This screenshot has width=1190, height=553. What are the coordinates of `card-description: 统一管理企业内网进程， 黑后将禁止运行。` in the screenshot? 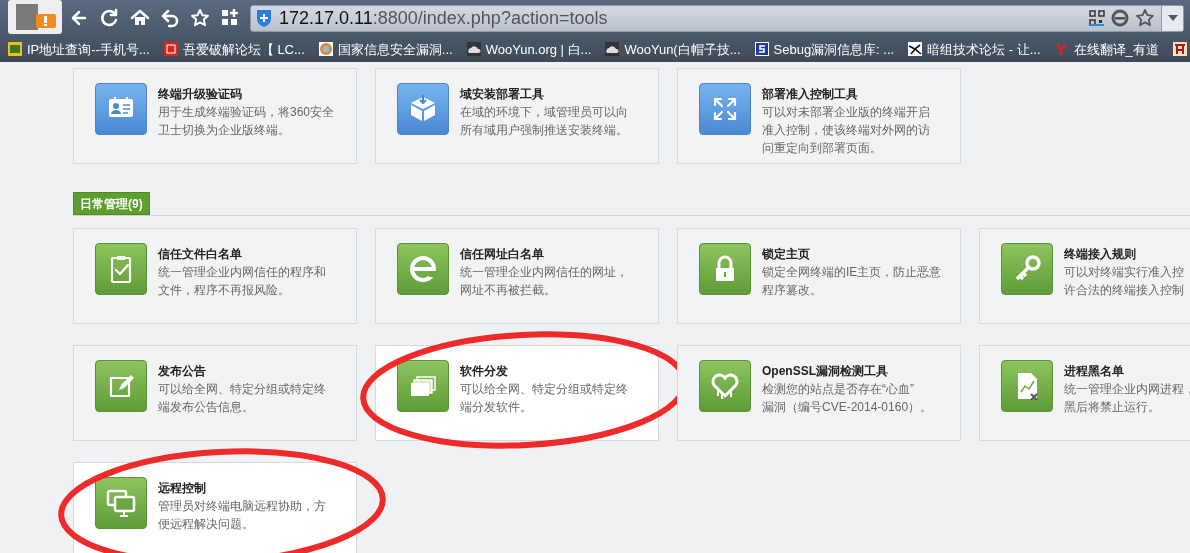 It's located at (1127, 398).